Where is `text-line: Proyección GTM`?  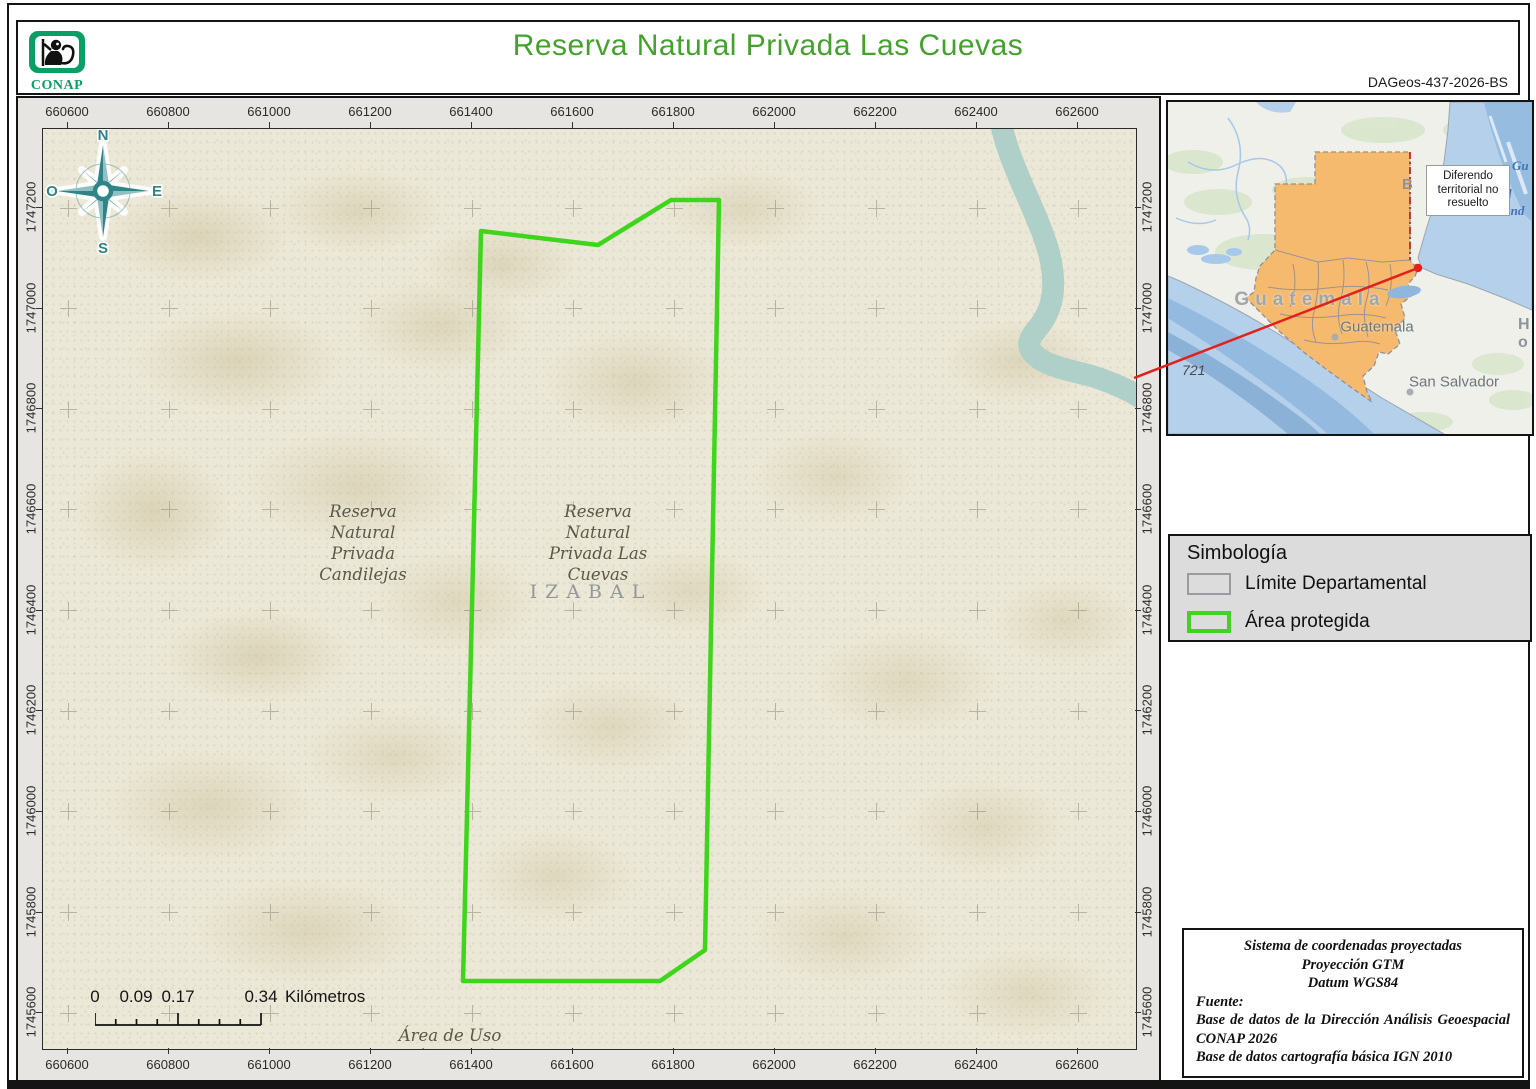 text-line: Proyección GTM is located at coordinates (1353, 964).